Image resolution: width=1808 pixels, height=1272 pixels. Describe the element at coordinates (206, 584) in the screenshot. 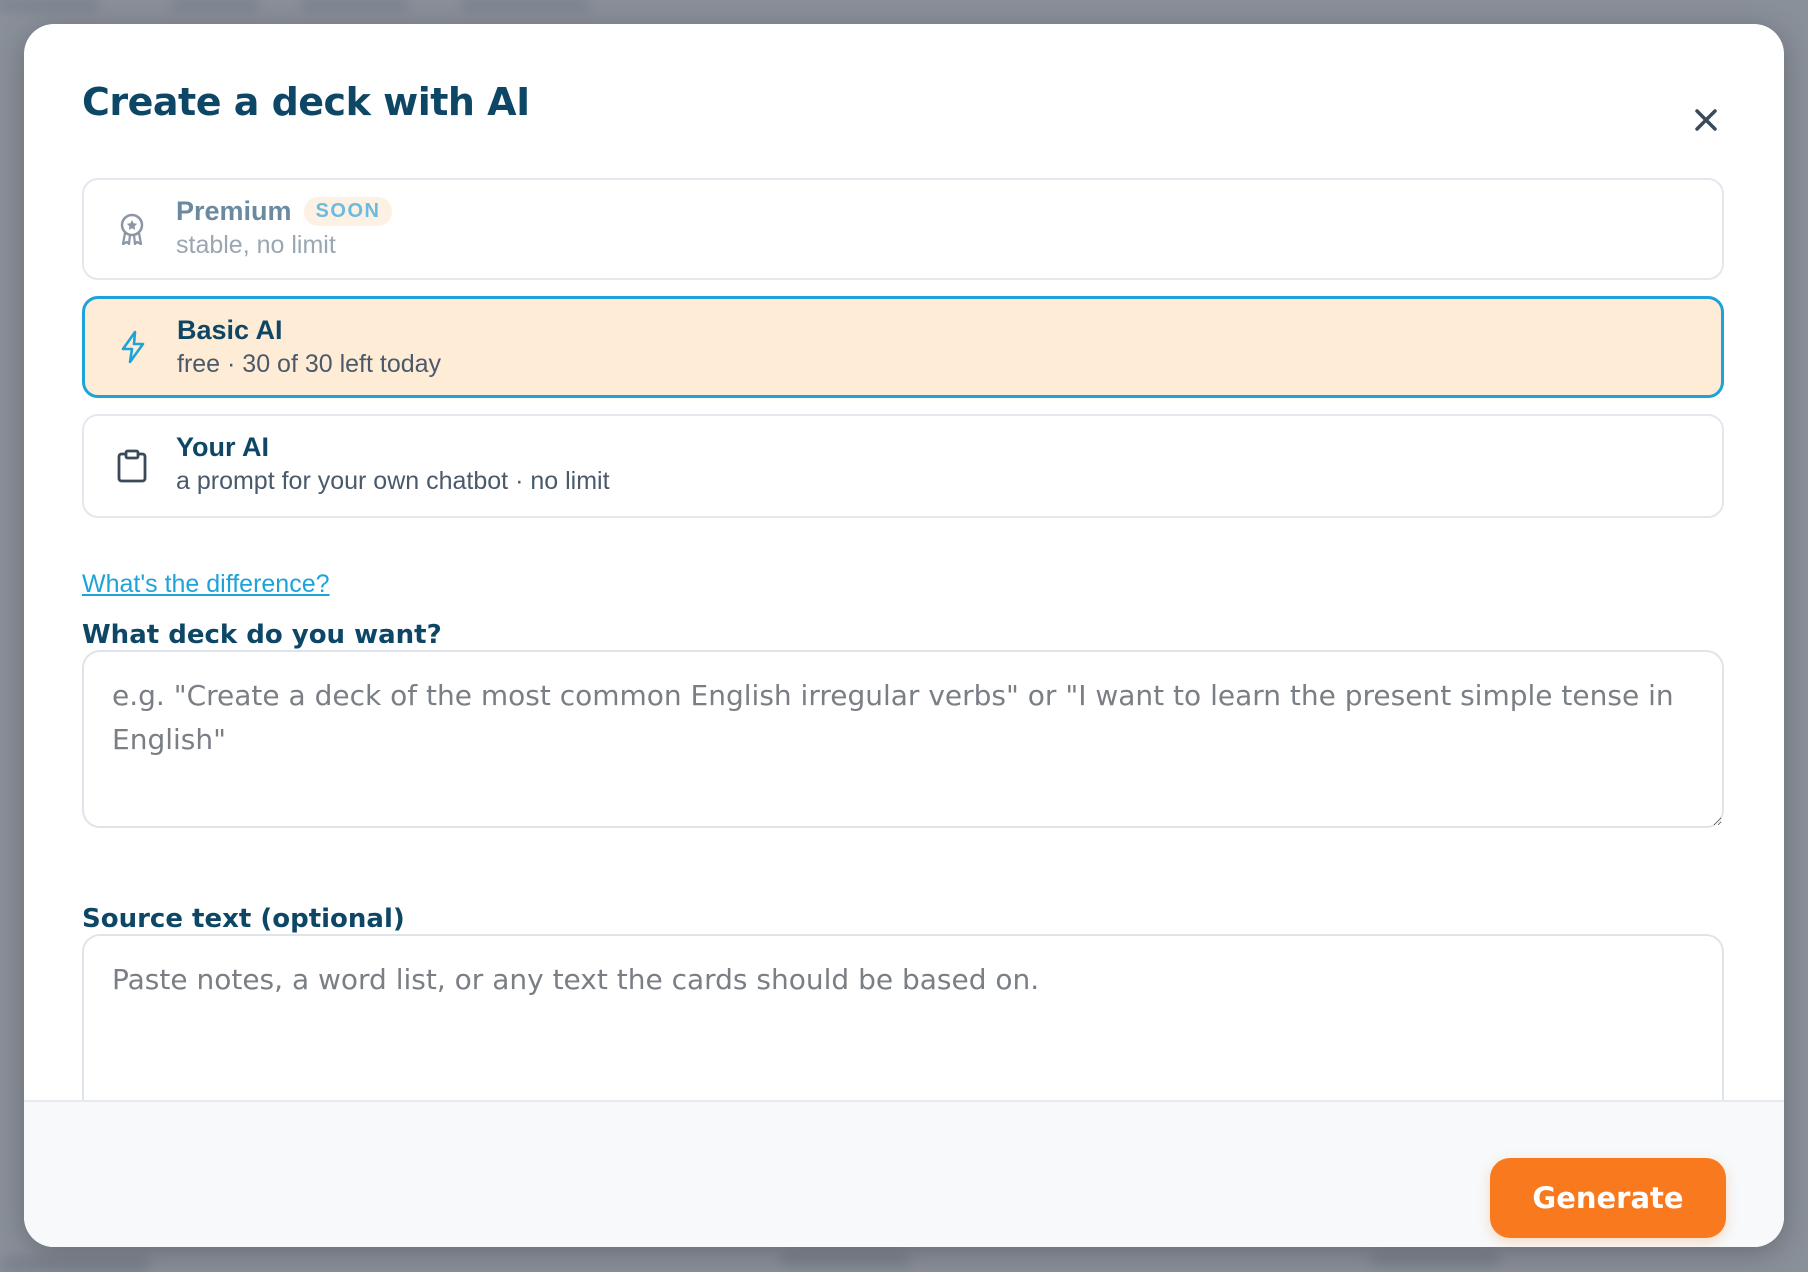

I see `whats-the-difference-link: What's the difference?` at that location.